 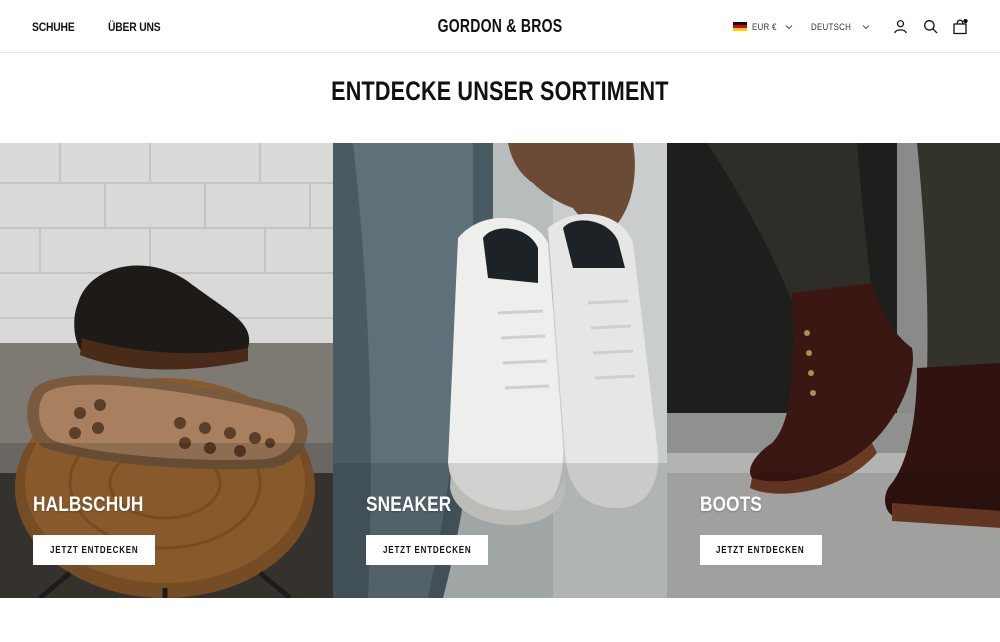 What do you see at coordinates (134, 27) in the screenshot?
I see `nav-link-ueber-uns: ÜBER UNS` at bounding box center [134, 27].